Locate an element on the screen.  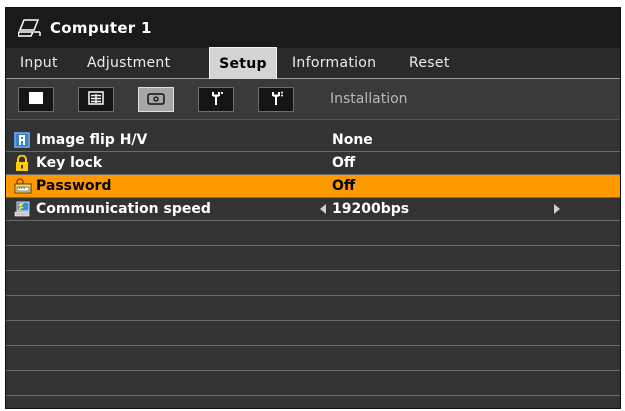
decrease-arrow-icon is located at coordinates (323, 209).